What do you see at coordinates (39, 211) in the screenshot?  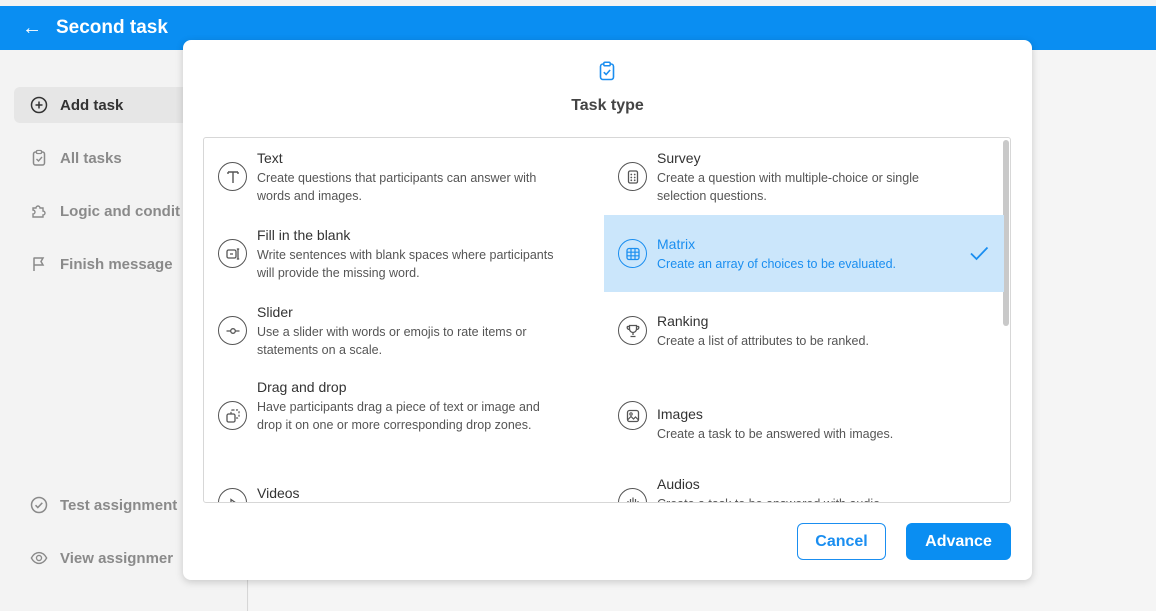 I see `puzzle-icon` at bounding box center [39, 211].